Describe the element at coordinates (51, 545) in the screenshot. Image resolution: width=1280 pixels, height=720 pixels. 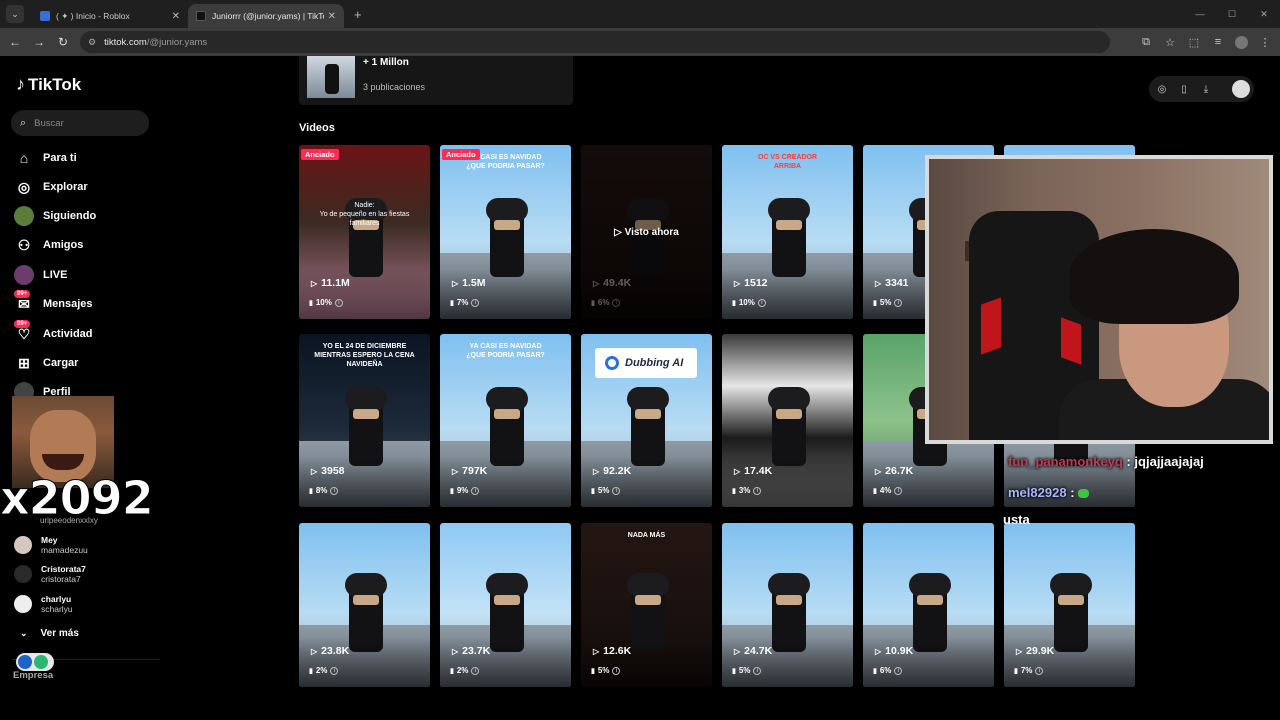
I see `following-account-mey: Mey mamadezuu` at that location.